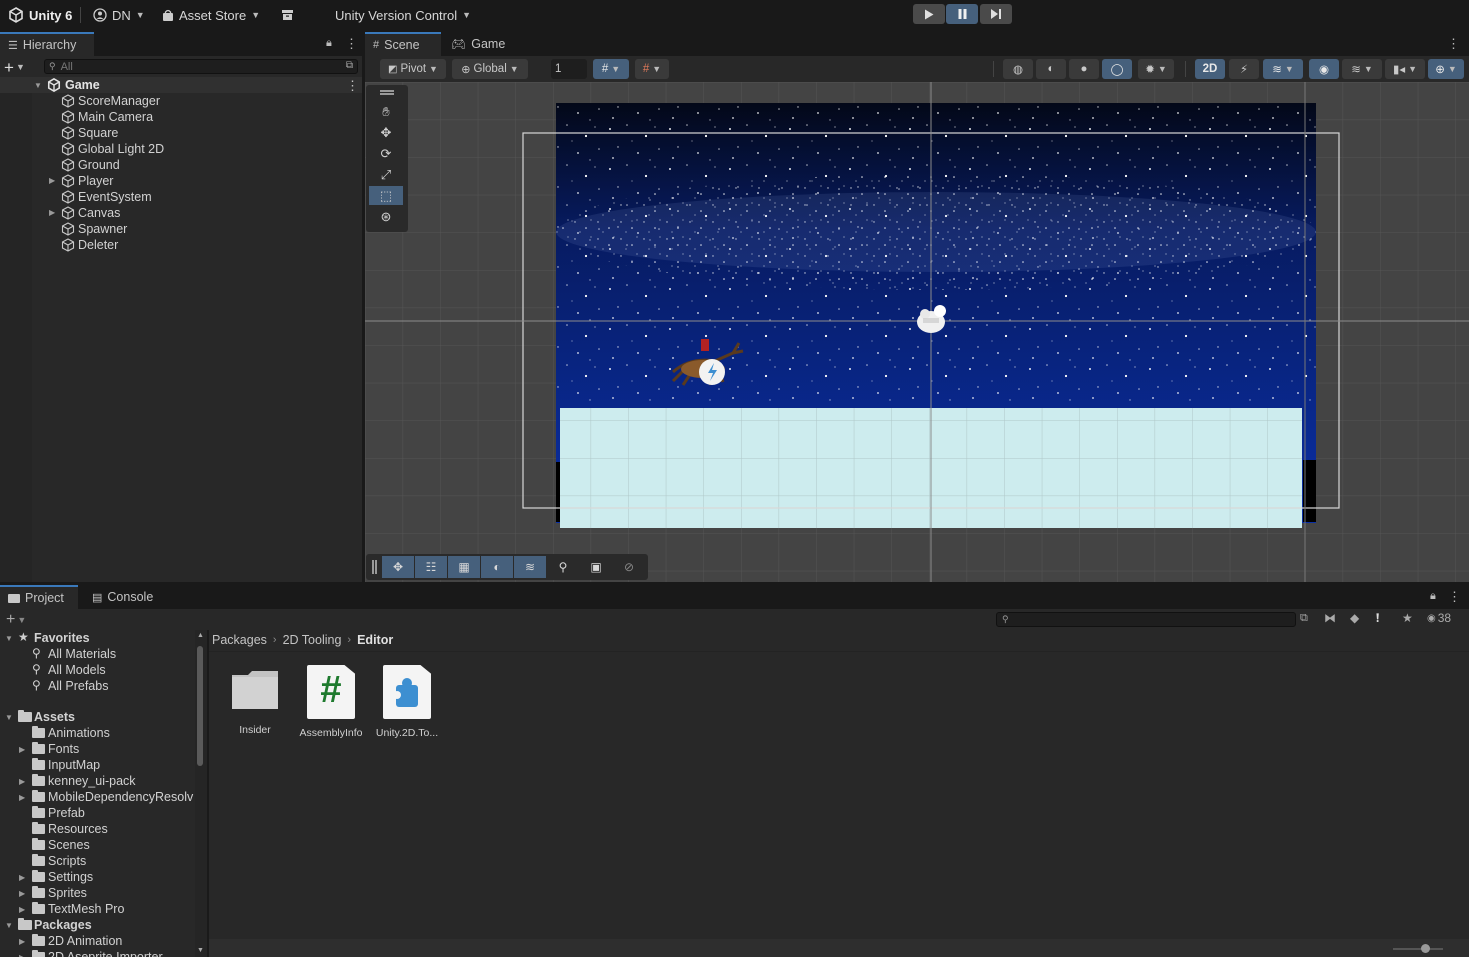 This screenshot has height=957, width=1469. What do you see at coordinates (386, 174) in the screenshot?
I see `scale-tool: ⤢` at bounding box center [386, 174].